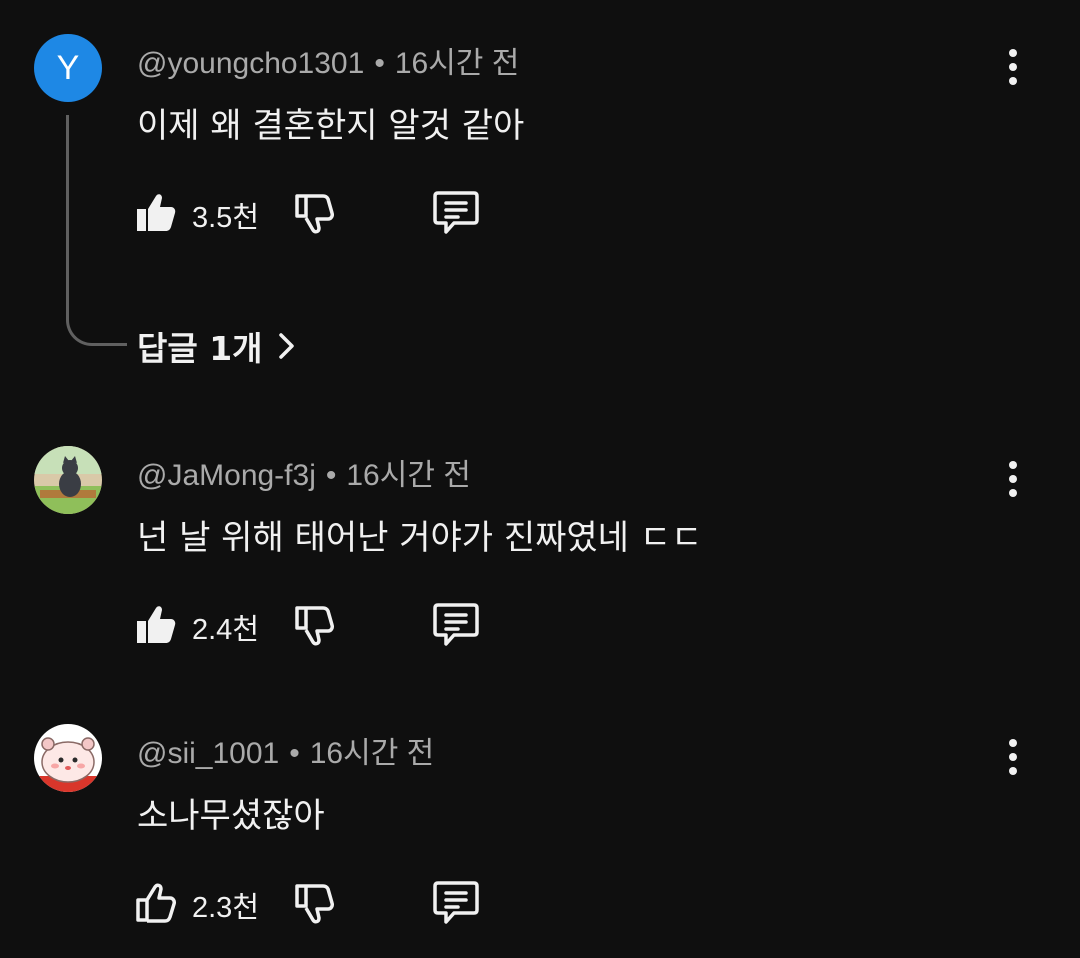  What do you see at coordinates (540, 210) in the screenshot?
I see `comment-actions: 3.5천` at bounding box center [540, 210].